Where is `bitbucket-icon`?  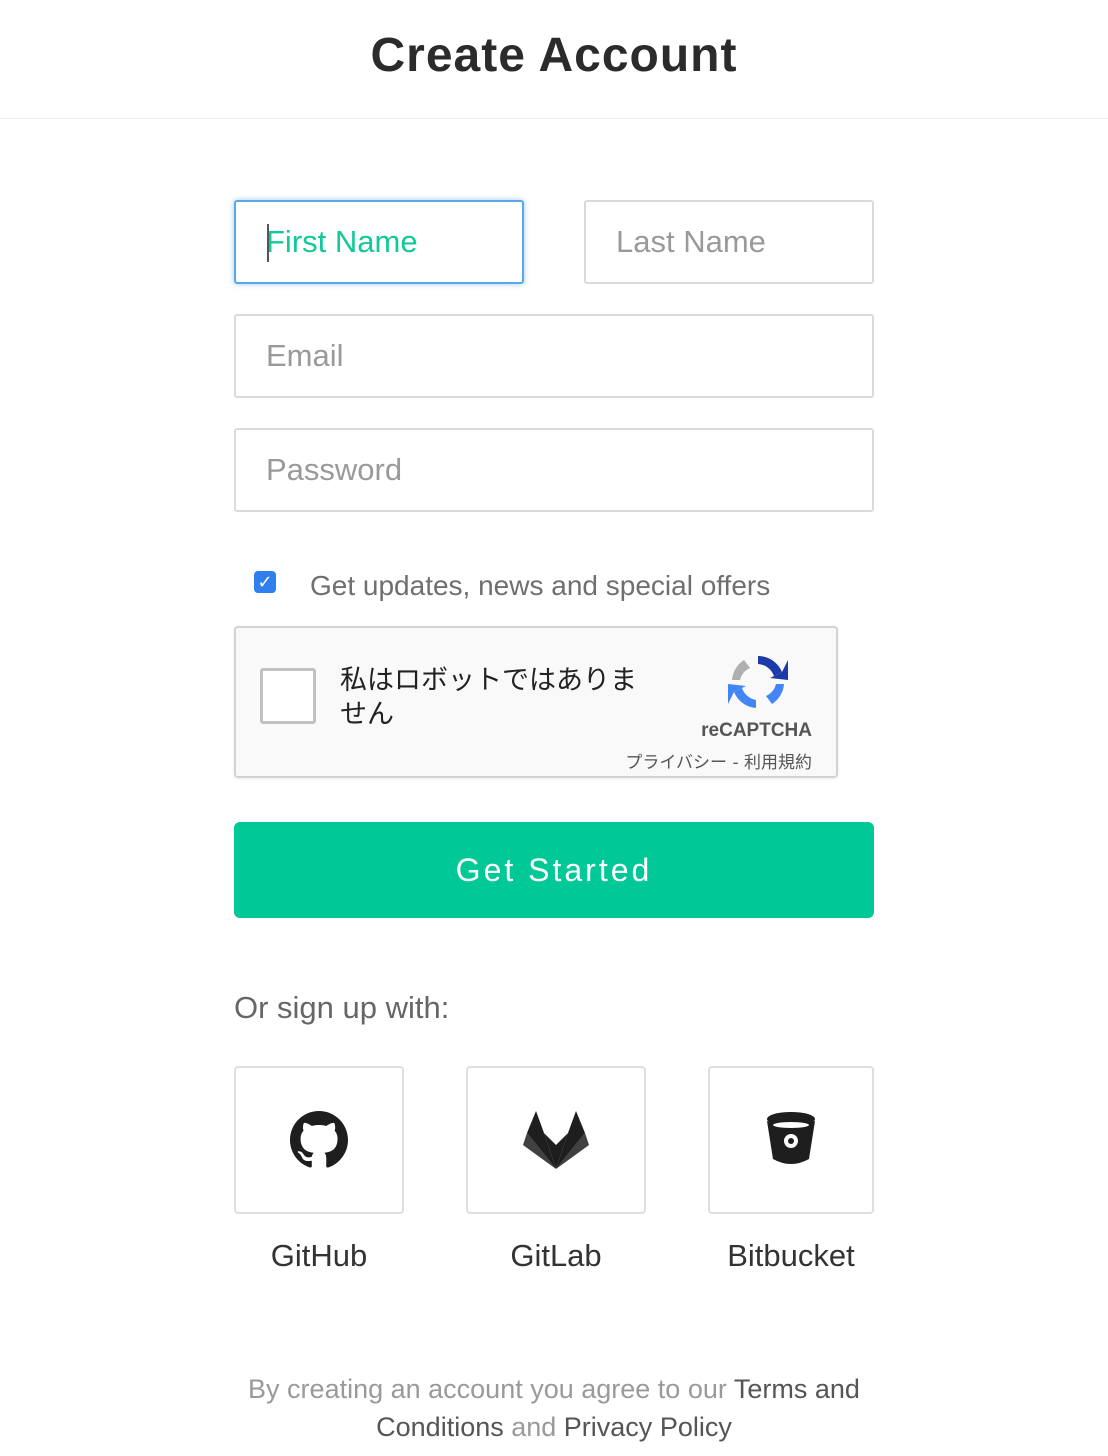 bitbucket-icon is located at coordinates (791, 1138).